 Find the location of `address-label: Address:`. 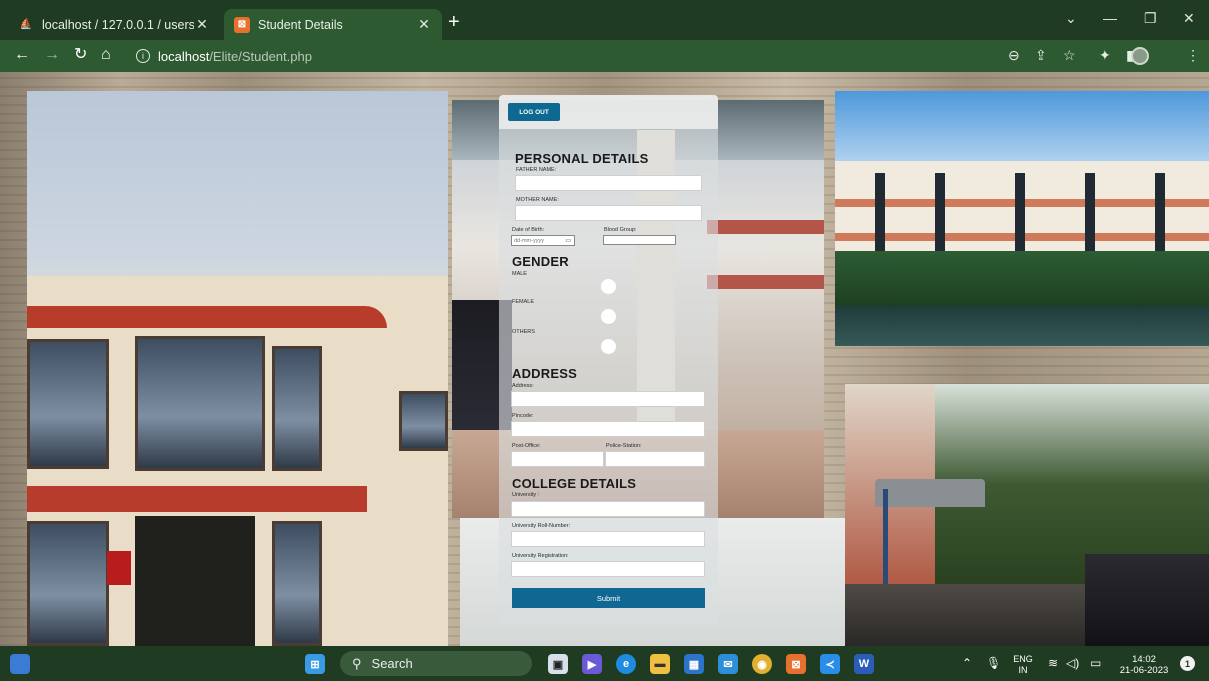

address-label: Address: is located at coordinates (523, 386).